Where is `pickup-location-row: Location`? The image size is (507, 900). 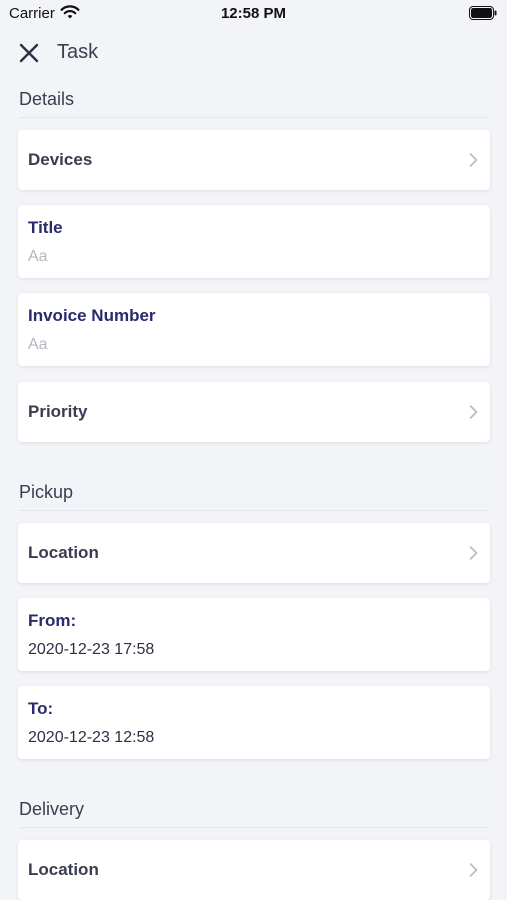 pickup-location-row: Location is located at coordinates (254, 553).